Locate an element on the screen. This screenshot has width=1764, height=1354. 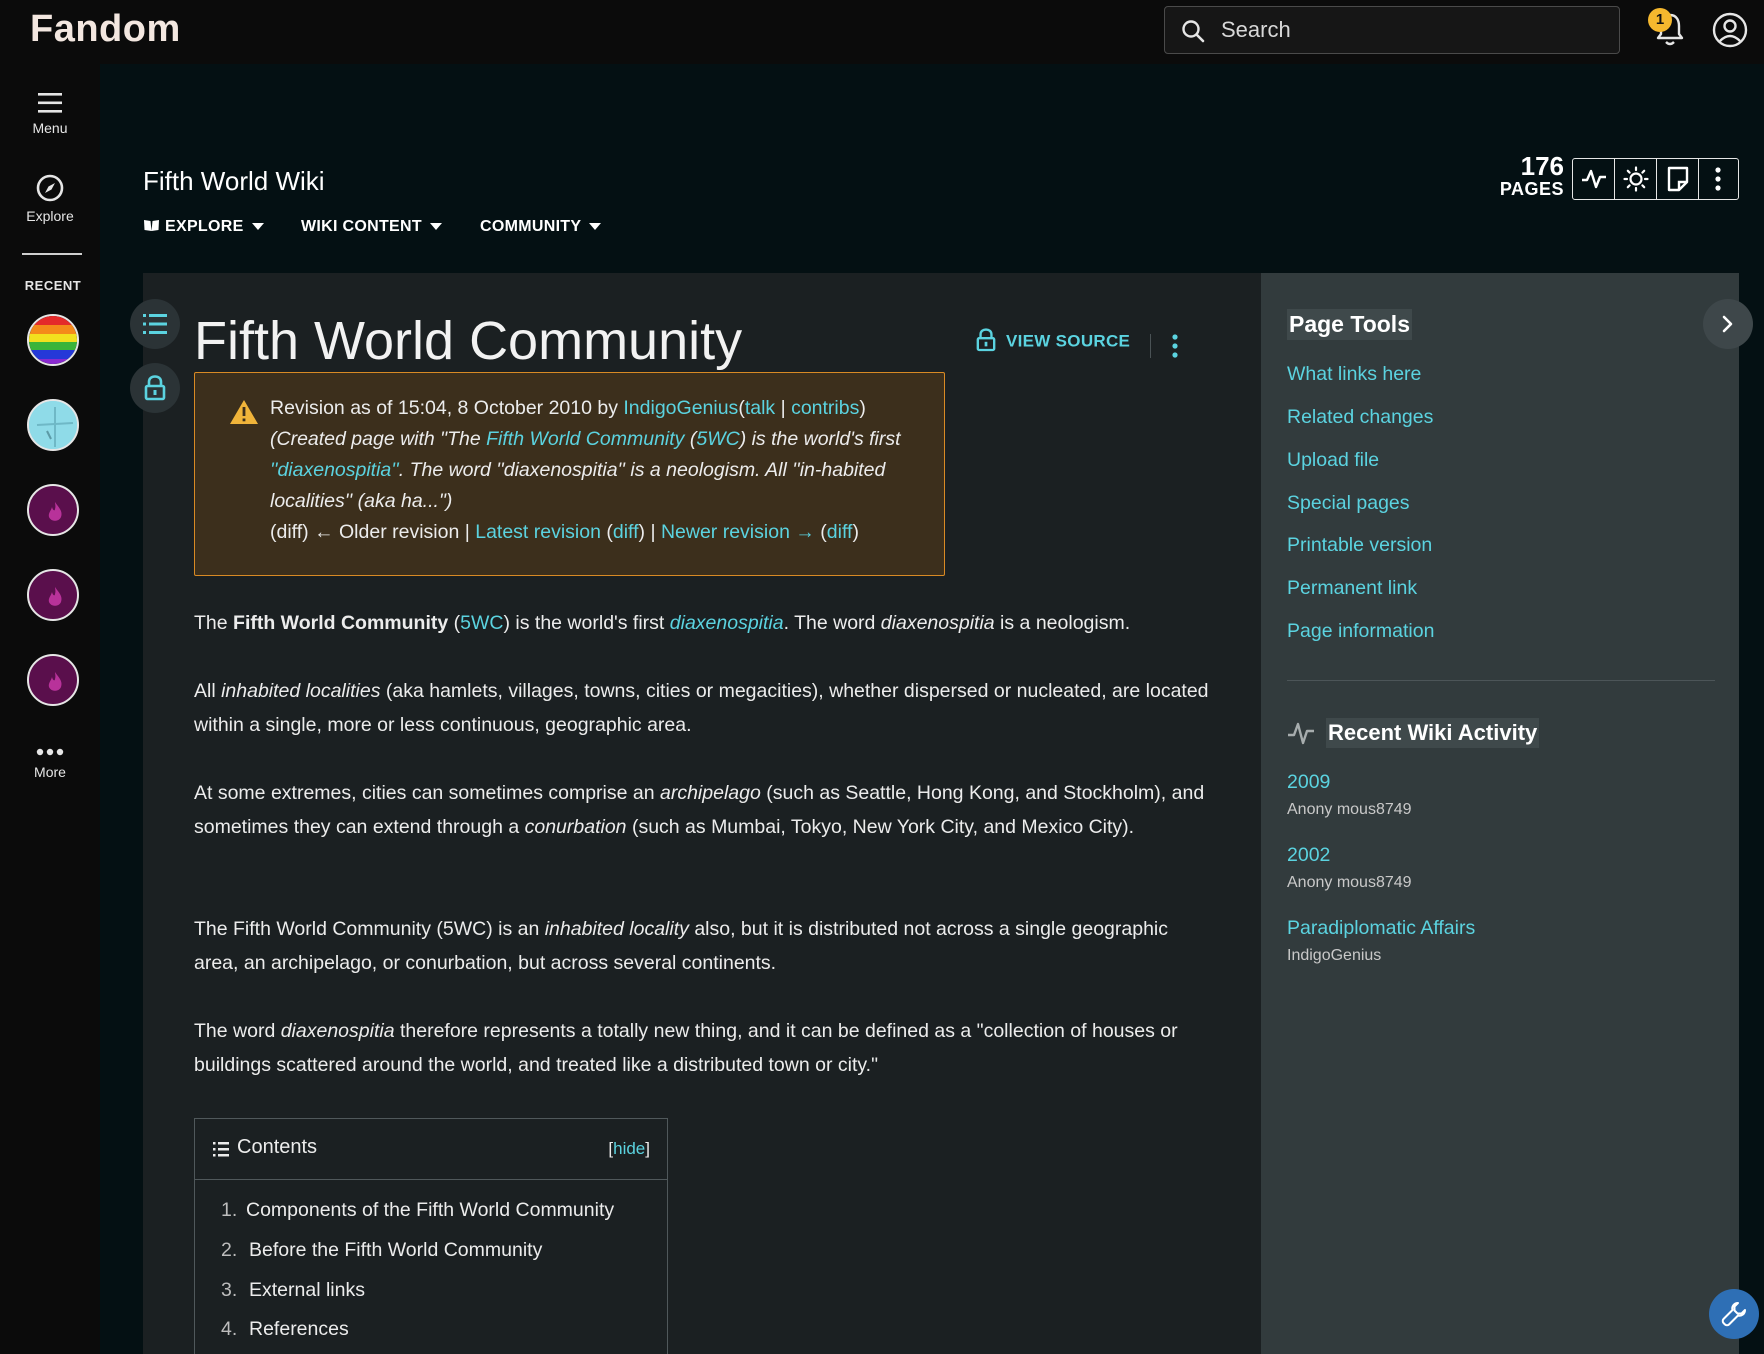
page-actions-more-button is located at coordinates (1175, 348).